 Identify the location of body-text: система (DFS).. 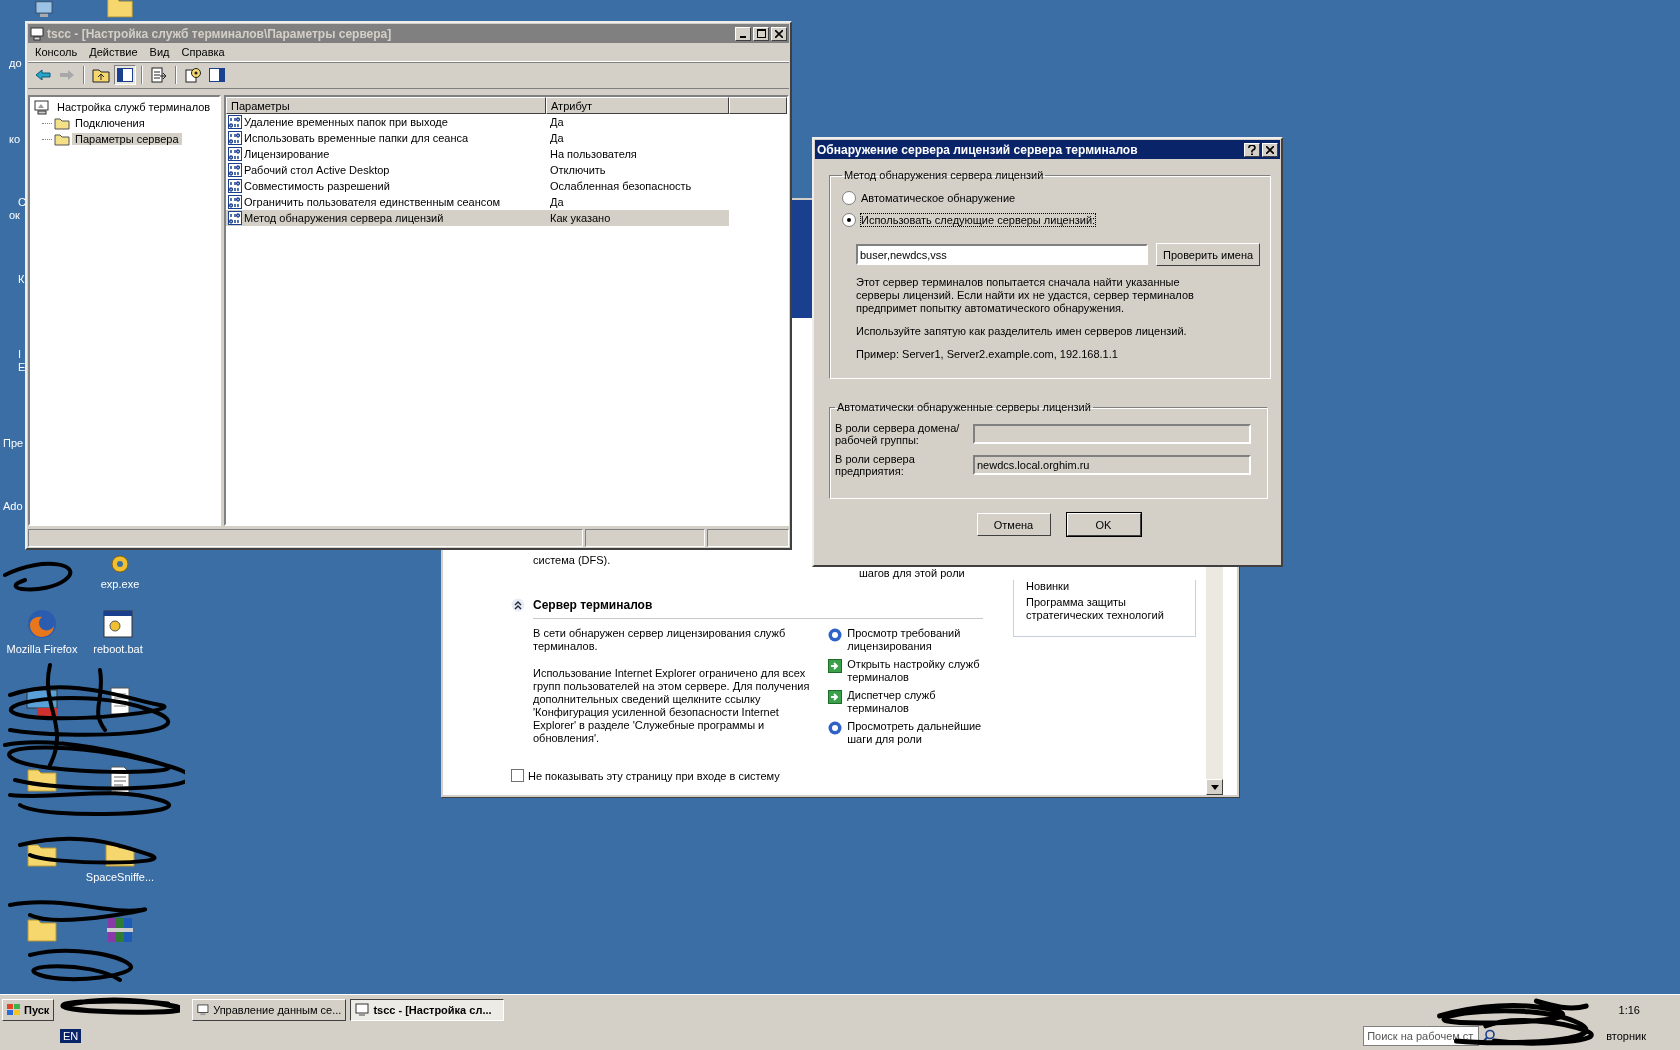
(572, 560).